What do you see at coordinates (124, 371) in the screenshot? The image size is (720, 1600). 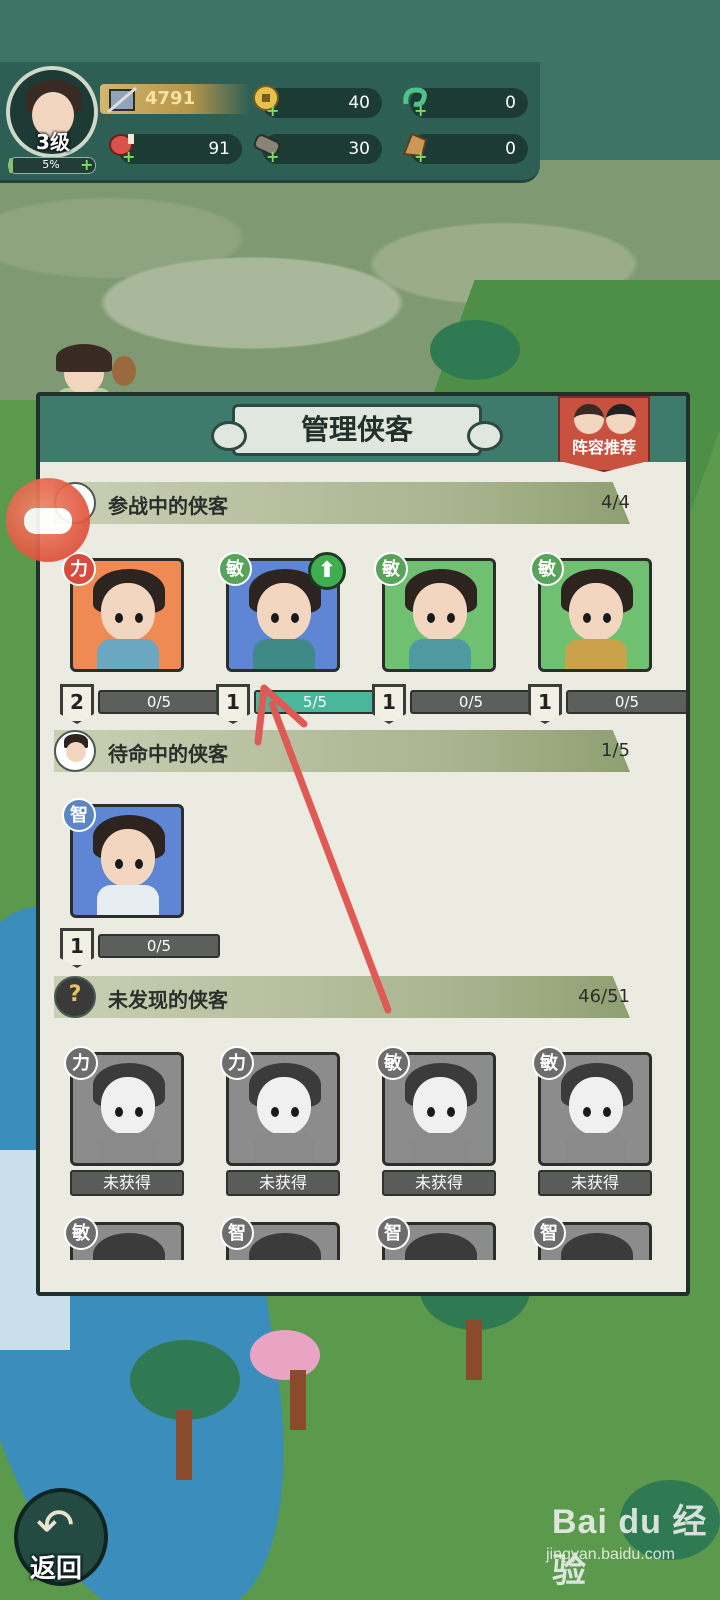 I see `gourd-icon` at bounding box center [124, 371].